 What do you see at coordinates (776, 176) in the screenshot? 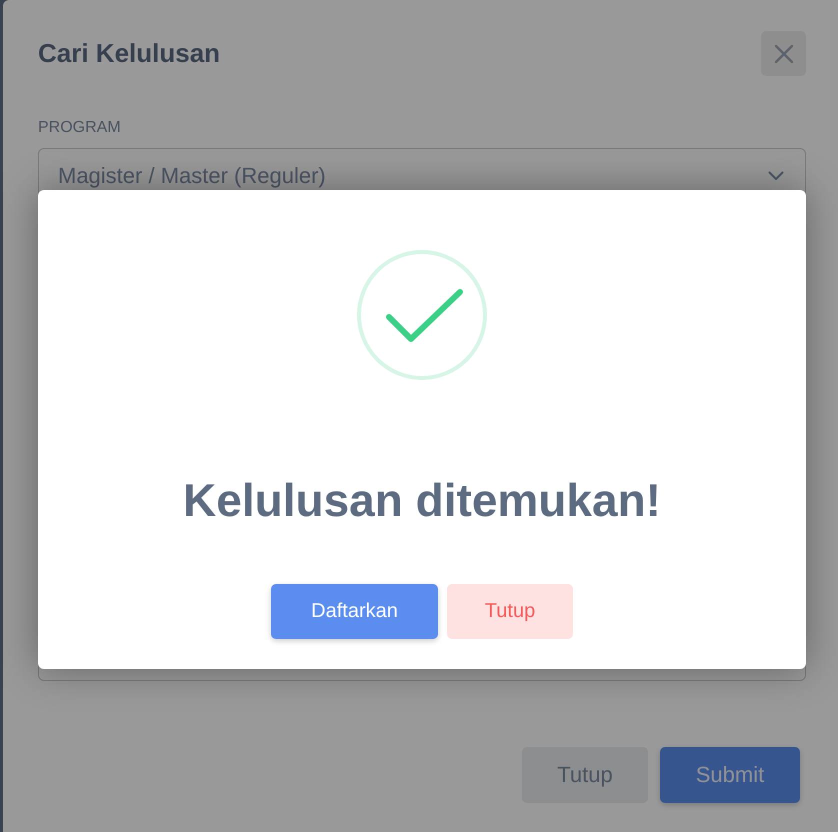
I see `chevron-down-icon` at bounding box center [776, 176].